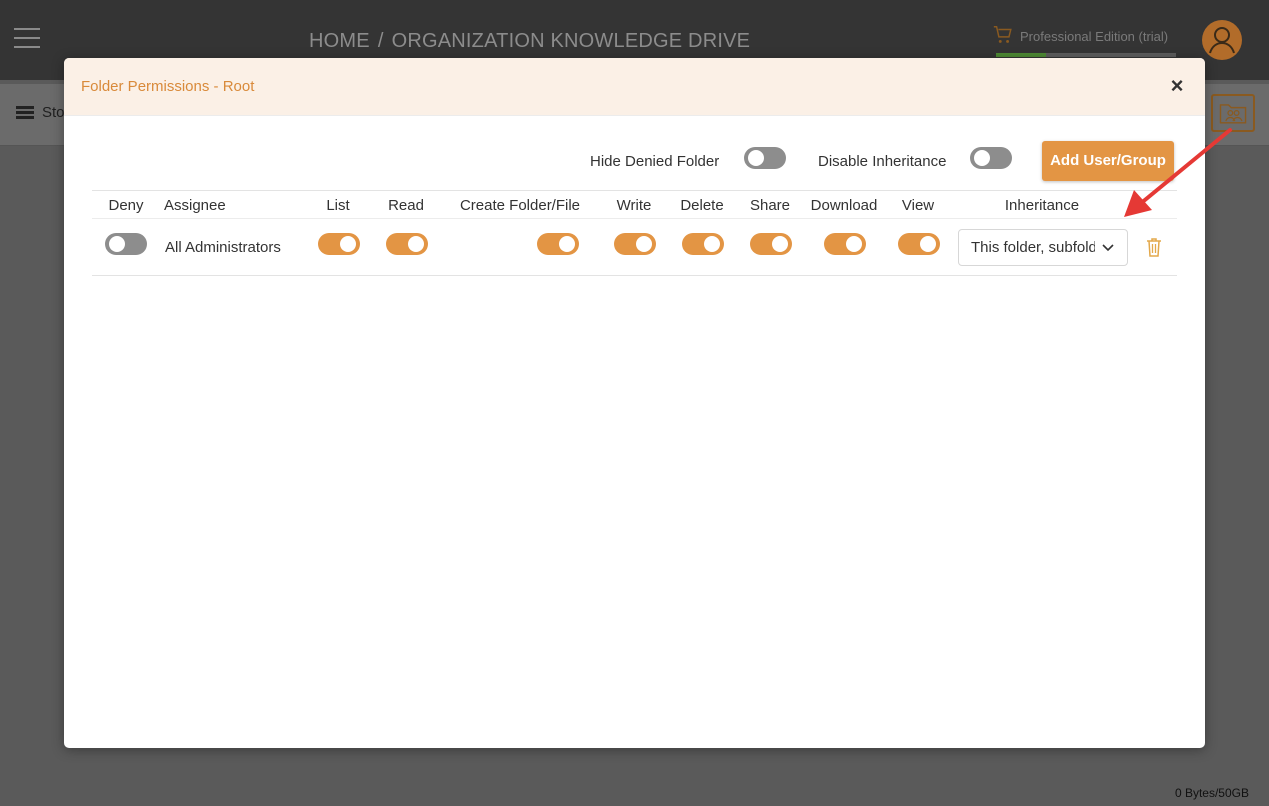  Describe the element at coordinates (918, 205) in the screenshot. I see `column-header-view: View` at that location.